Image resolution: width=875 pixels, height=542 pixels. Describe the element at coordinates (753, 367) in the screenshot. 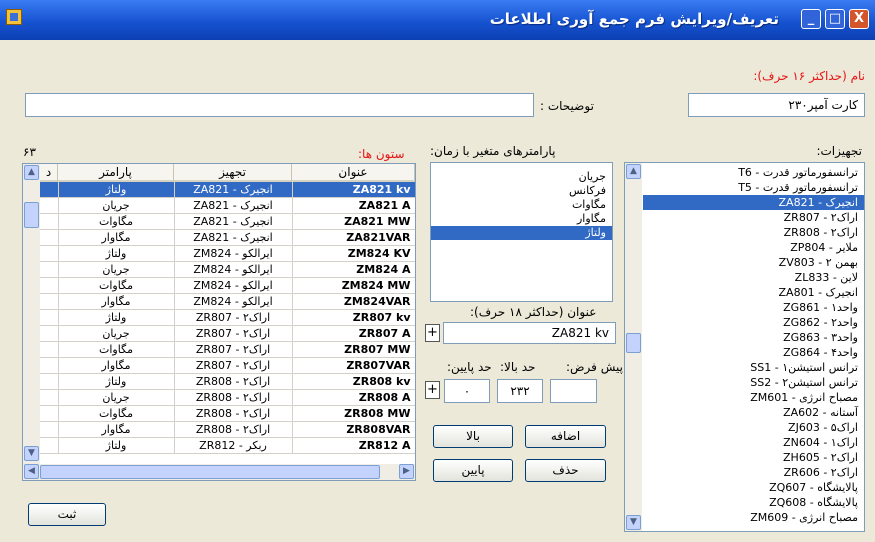

I see `equipment-list-item: ترانس استیشن۱ - SS1` at that location.